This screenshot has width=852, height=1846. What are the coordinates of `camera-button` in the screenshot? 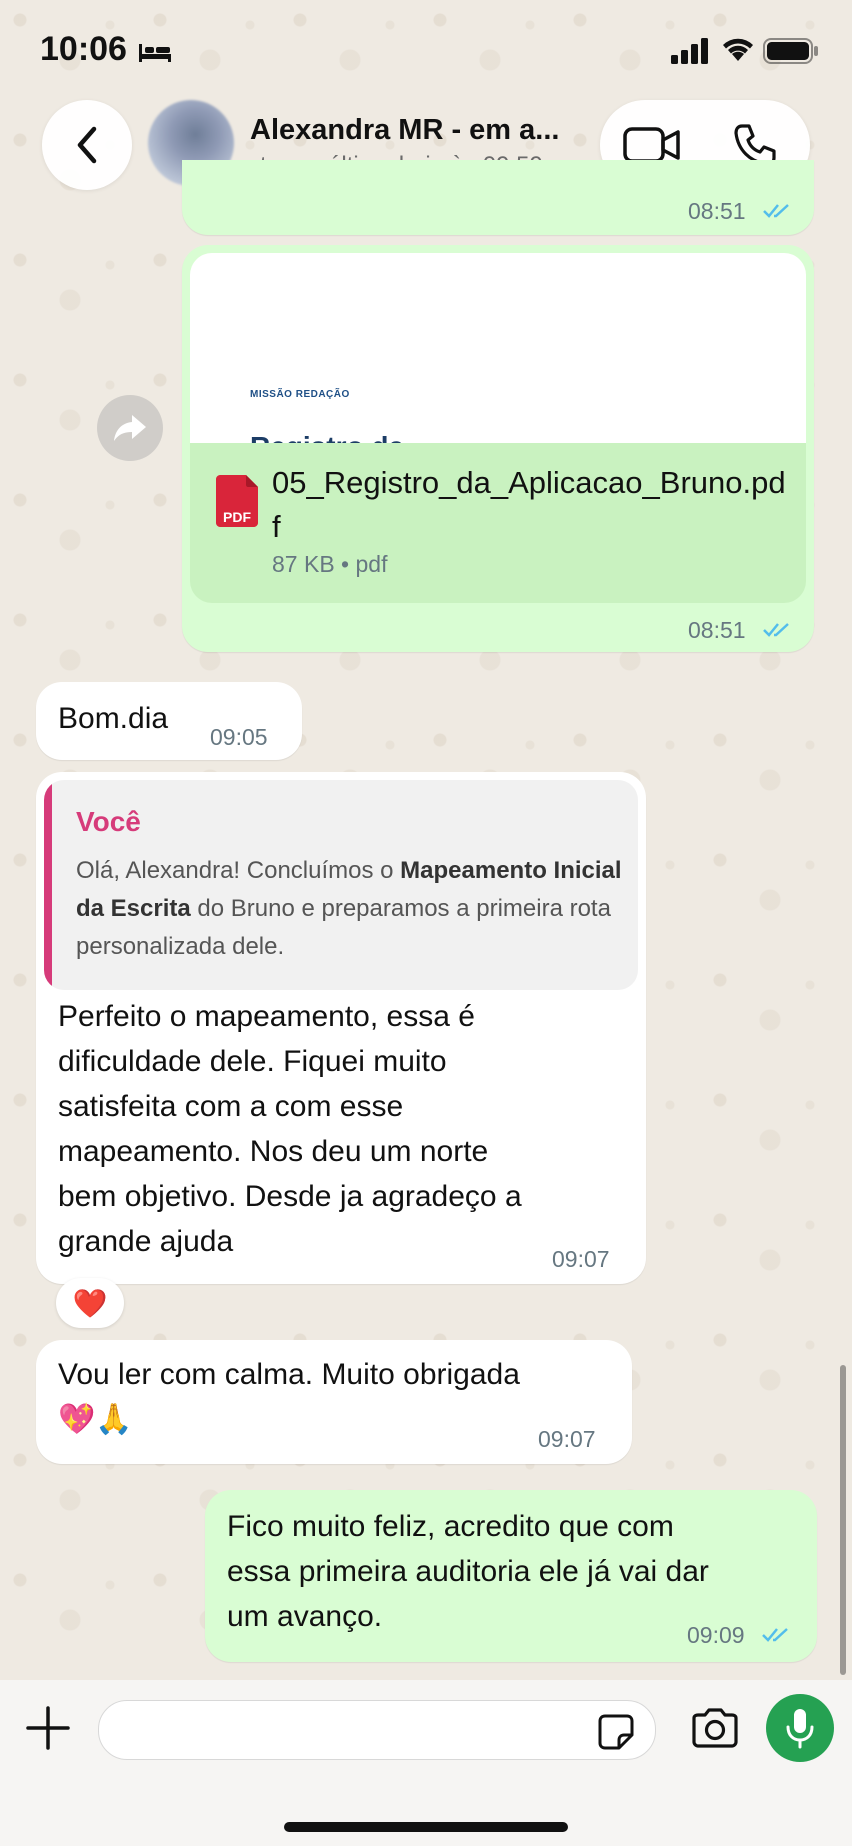 It's located at (715, 1730).